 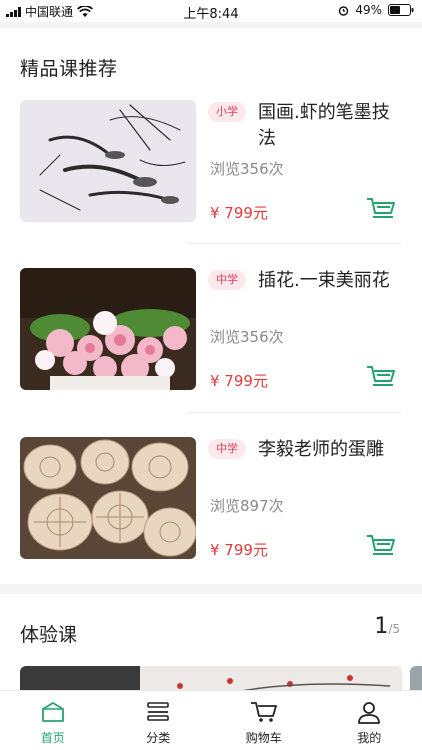 I want to click on tab-profile: 我的, so click(x=369, y=720).